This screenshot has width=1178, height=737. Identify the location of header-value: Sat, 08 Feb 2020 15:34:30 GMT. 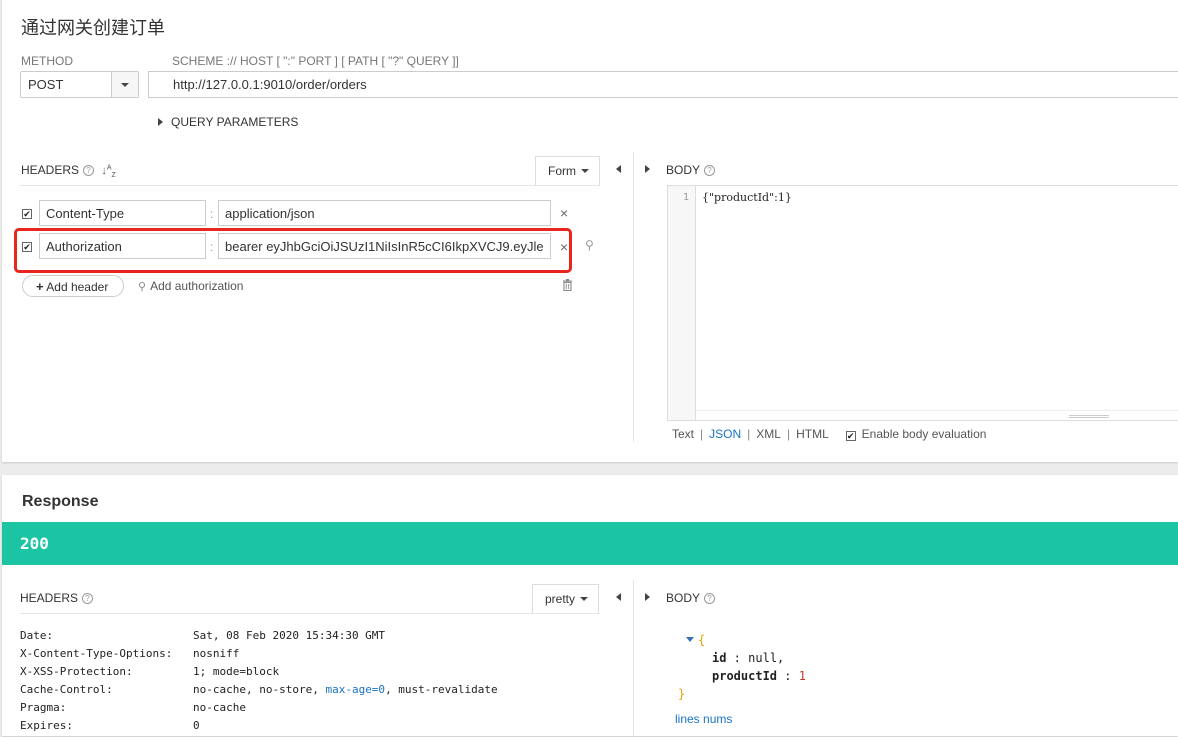
(289, 635).